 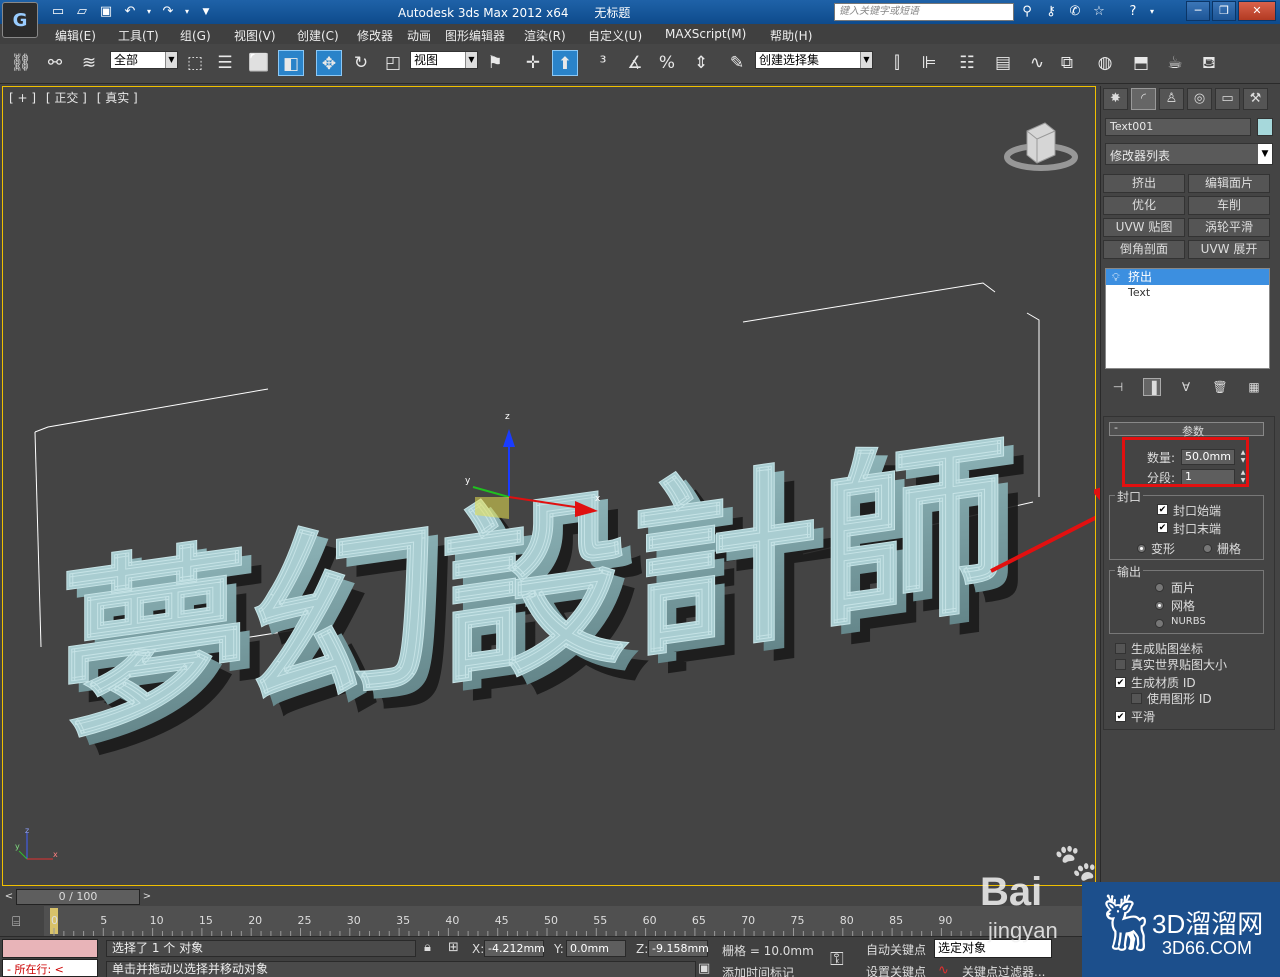 What do you see at coordinates (75, 35) in the screenshot?
I see `menu-edit: 编辑(E)` at bounding box center [75, 35].